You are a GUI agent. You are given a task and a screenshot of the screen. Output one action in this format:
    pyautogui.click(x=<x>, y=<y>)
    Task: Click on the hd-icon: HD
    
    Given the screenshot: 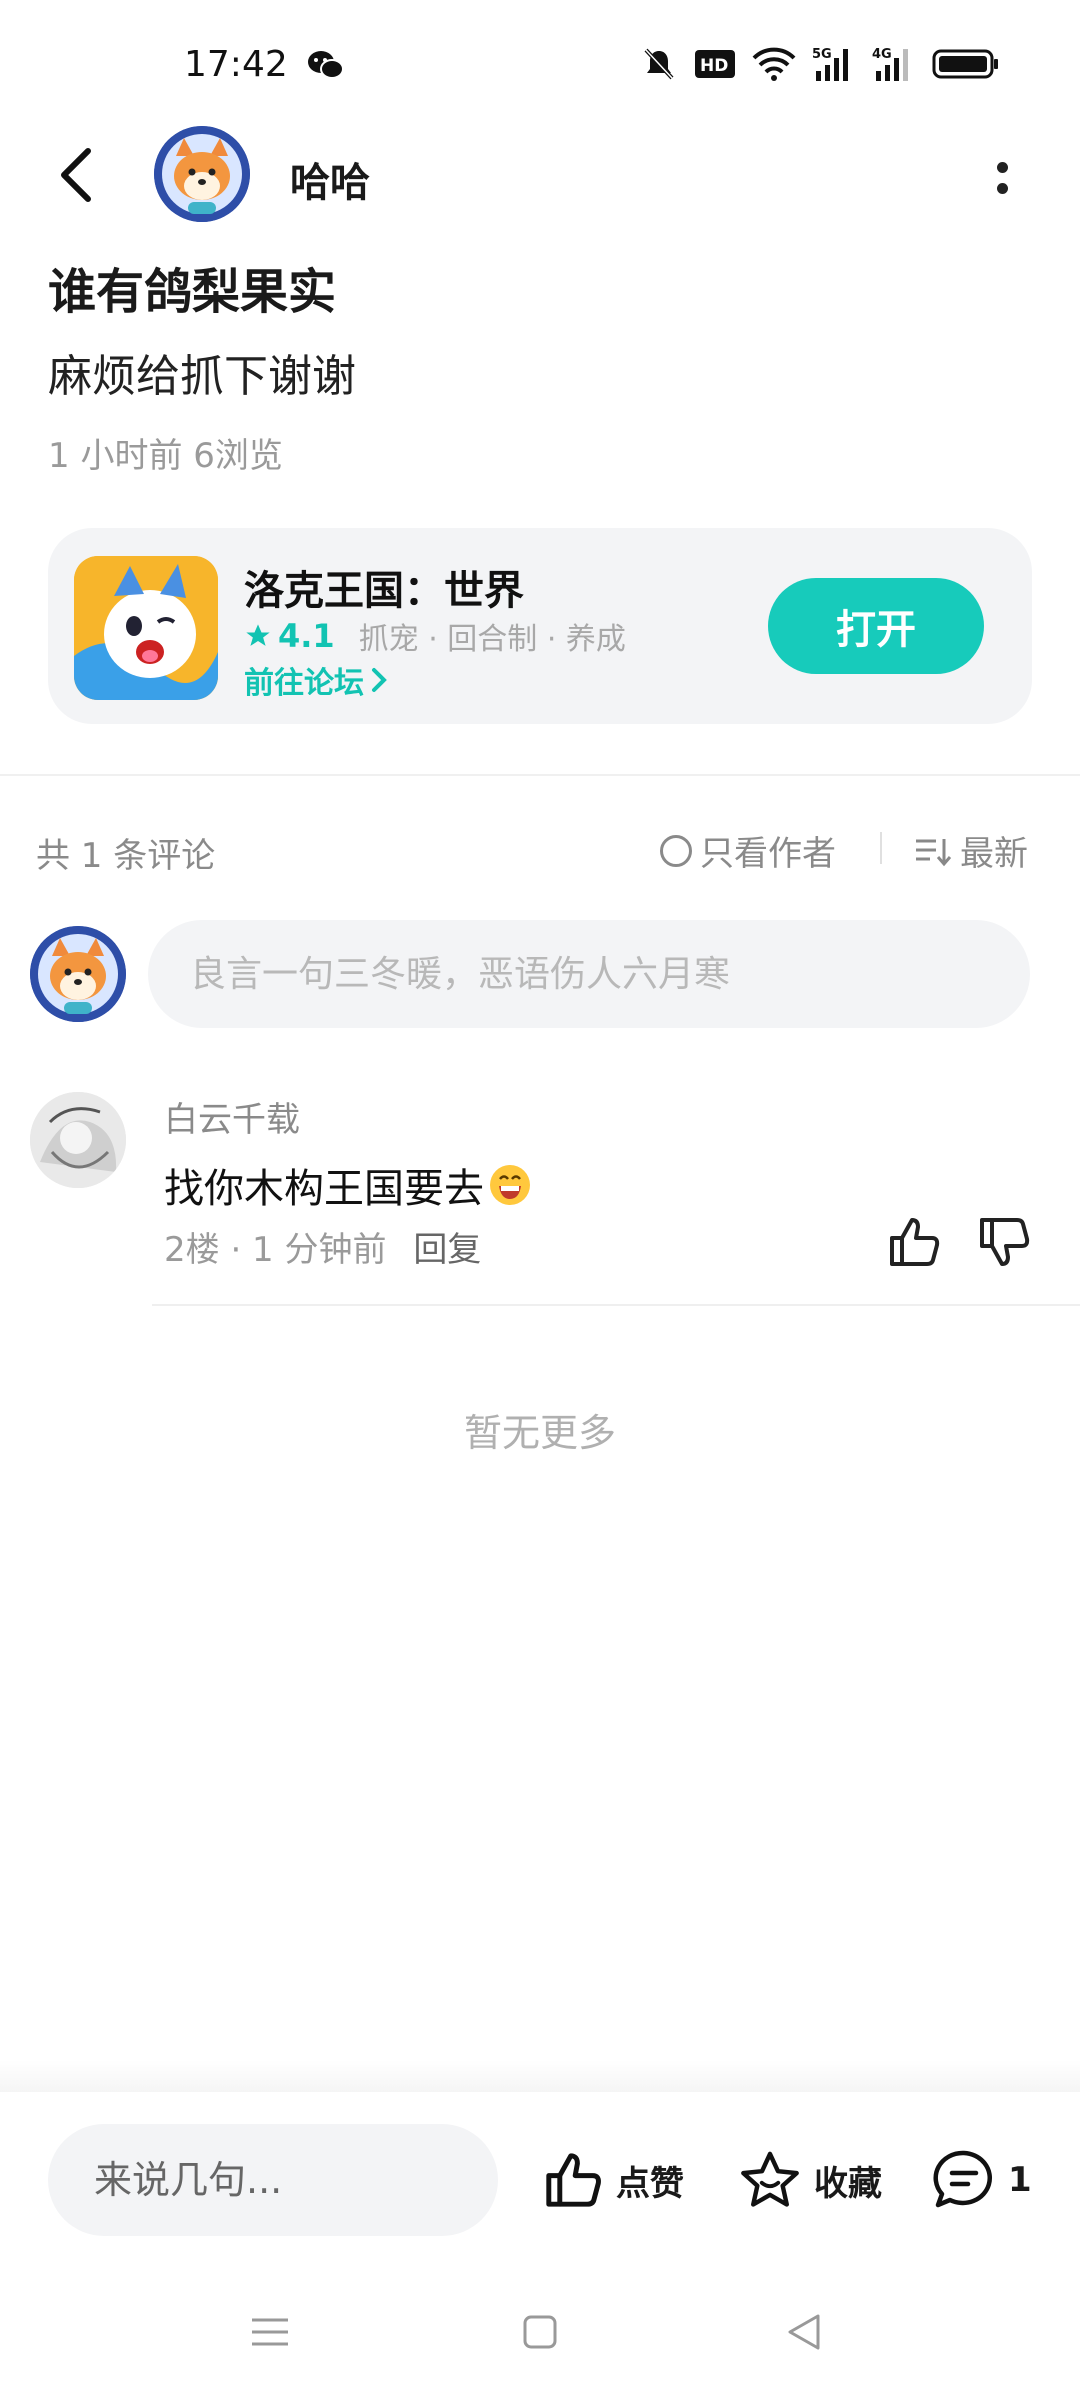 What is the action you would take?
    pyautogui.click(x=715, y=64)
    